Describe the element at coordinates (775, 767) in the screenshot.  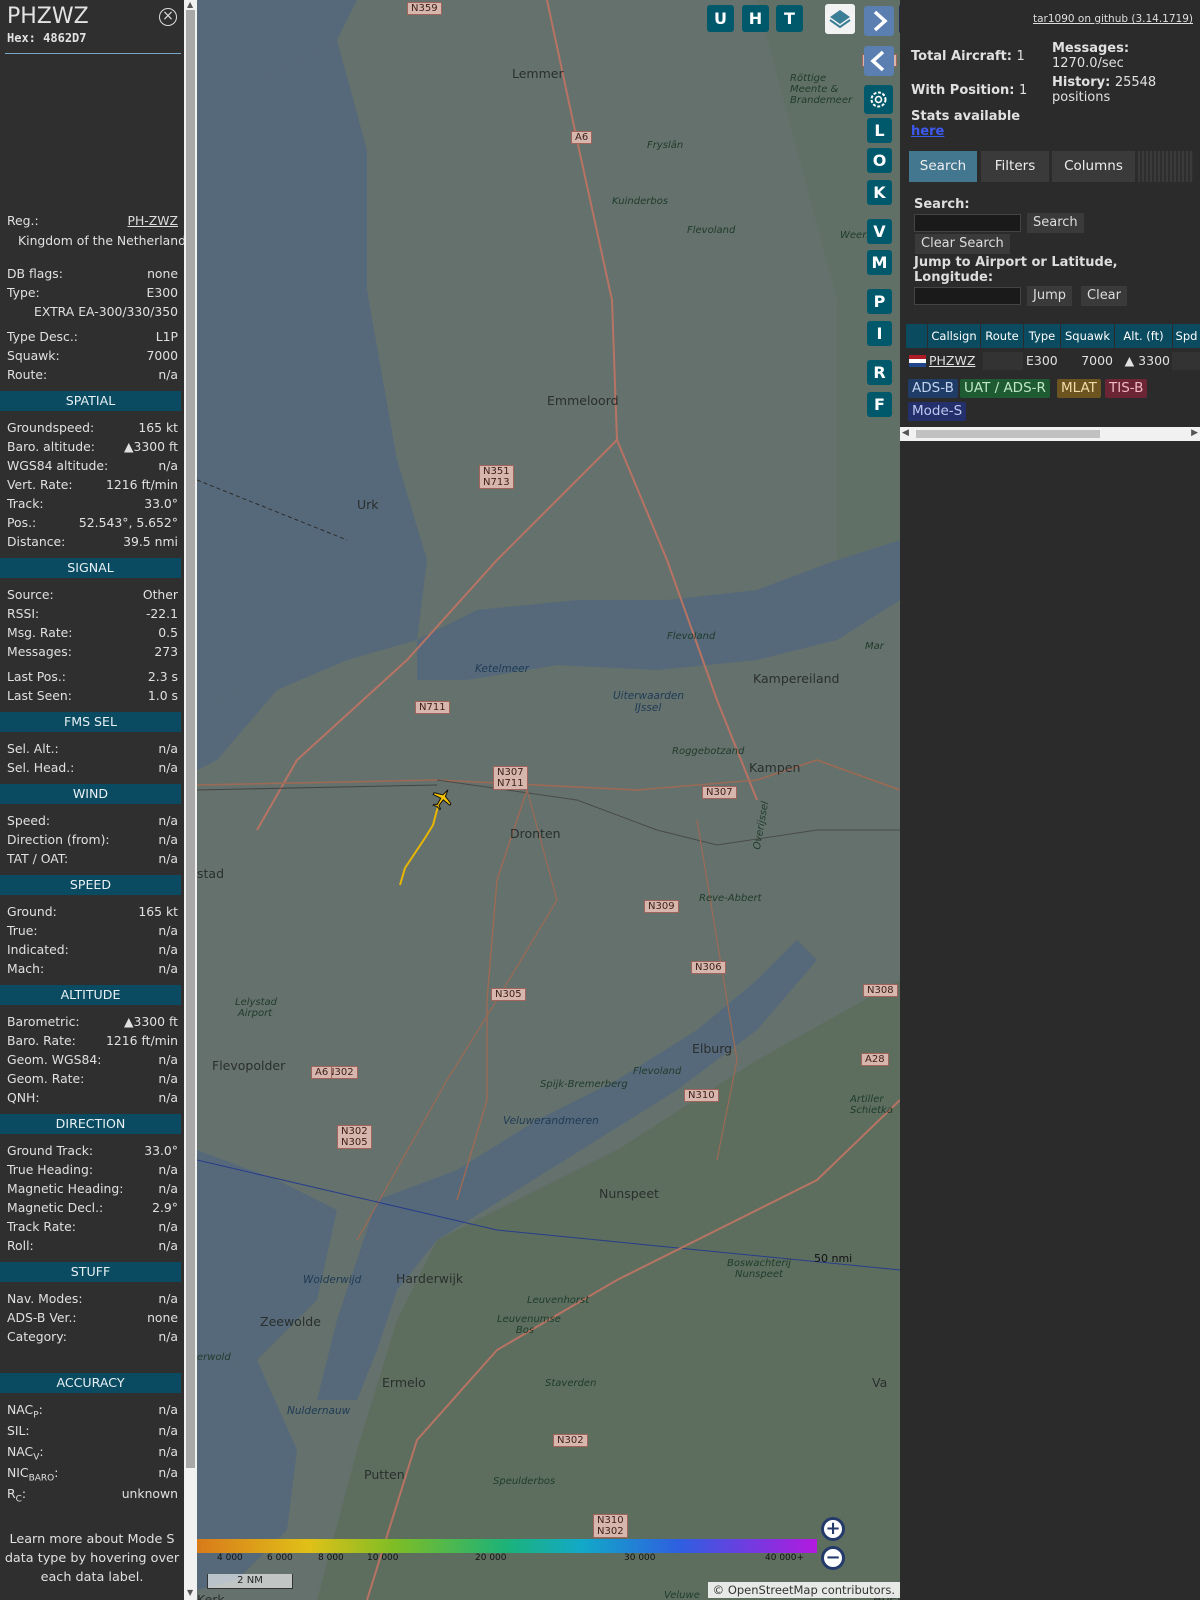
I see `map-place-label: Kampen` at that location.